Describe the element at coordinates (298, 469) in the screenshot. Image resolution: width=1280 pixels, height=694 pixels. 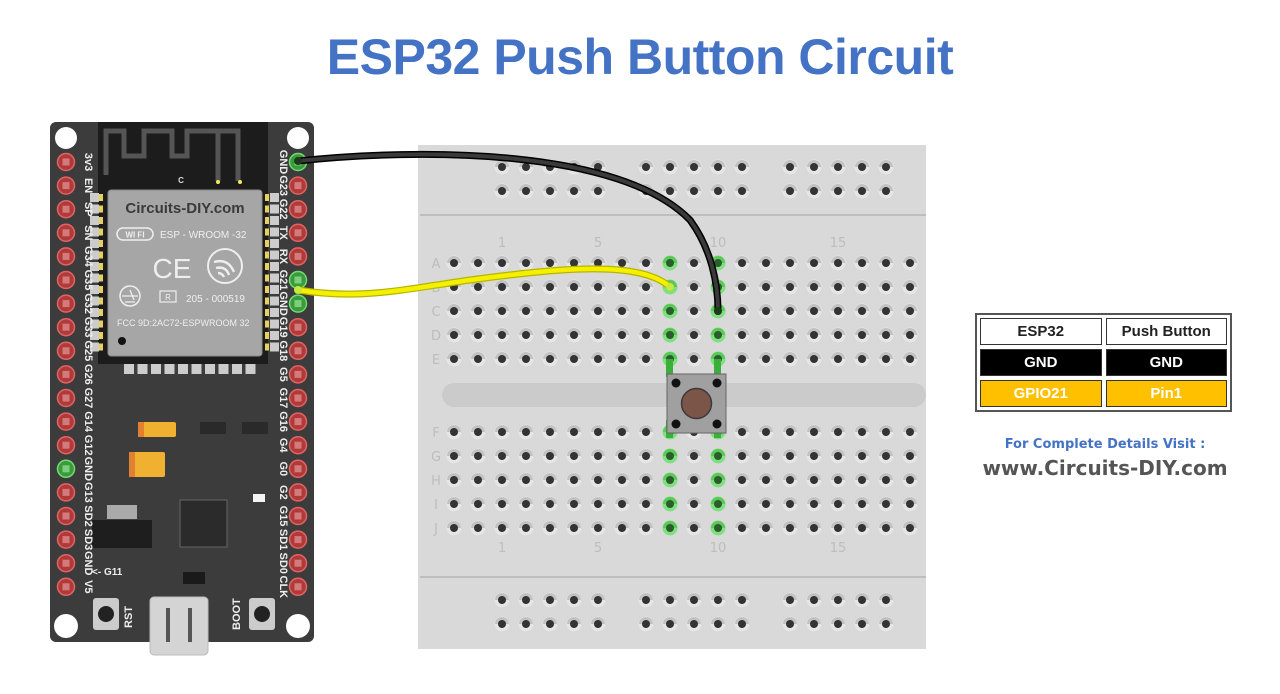
I see `esp32-pin-g0` at that location.